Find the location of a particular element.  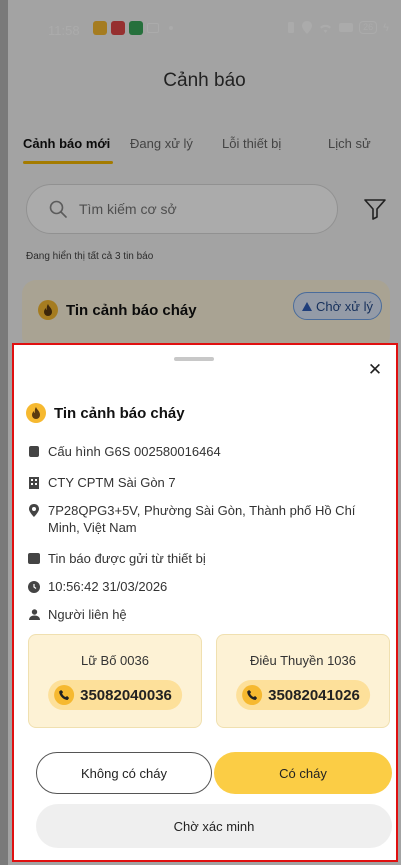

device-icon is located at coordinates (34, 451).